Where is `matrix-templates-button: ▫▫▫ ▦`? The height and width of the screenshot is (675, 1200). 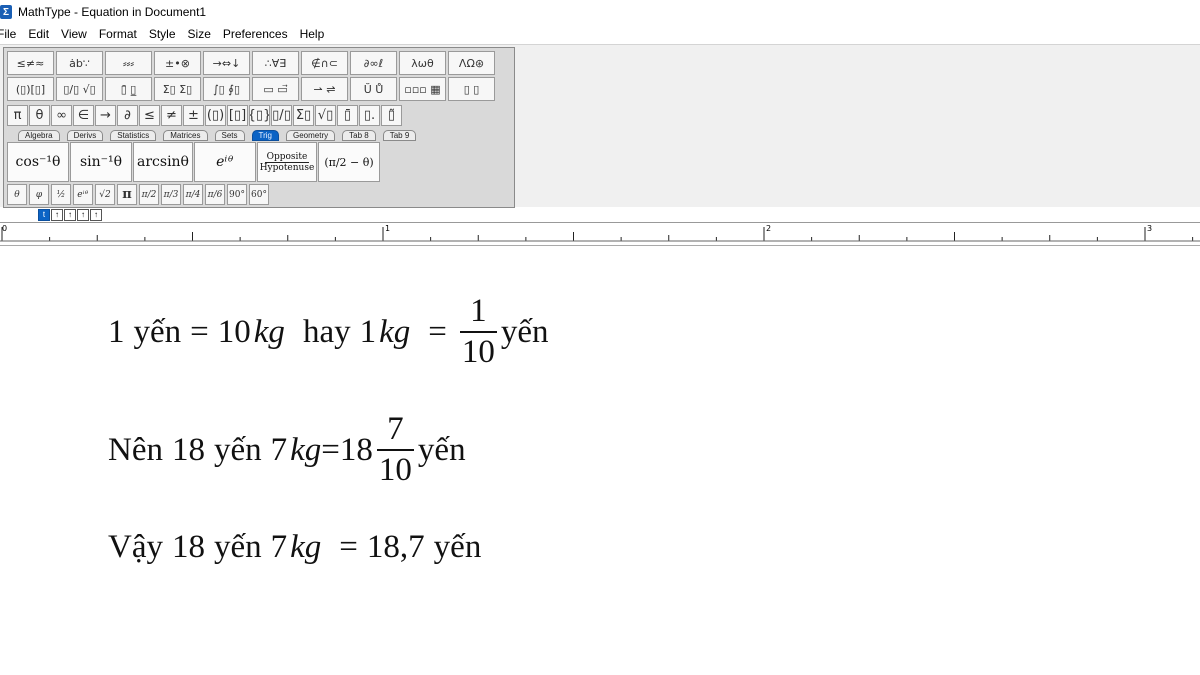
matrix-templates-button: ▫▫▫ ▦ is located at coordinates (422, 89).